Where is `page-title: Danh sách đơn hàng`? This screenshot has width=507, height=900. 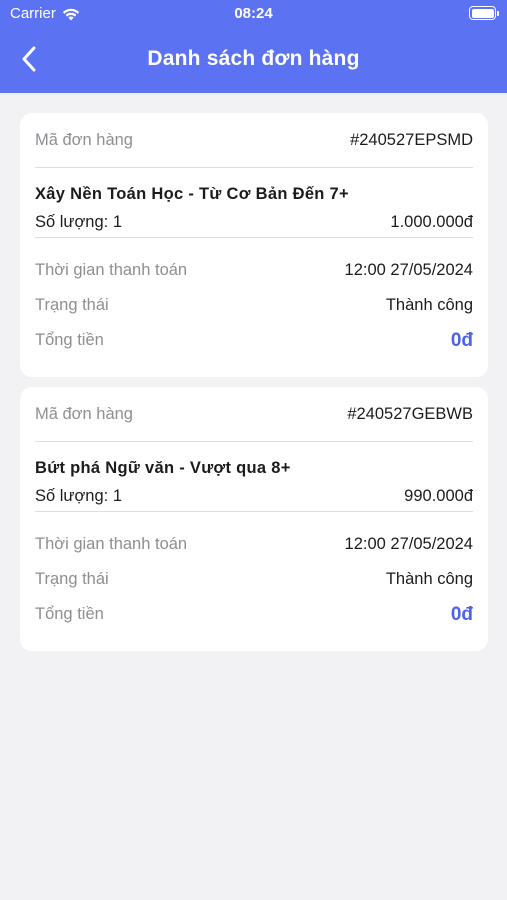
page-title: Danh sách đơn hàng is located at coordinates (253, 58).